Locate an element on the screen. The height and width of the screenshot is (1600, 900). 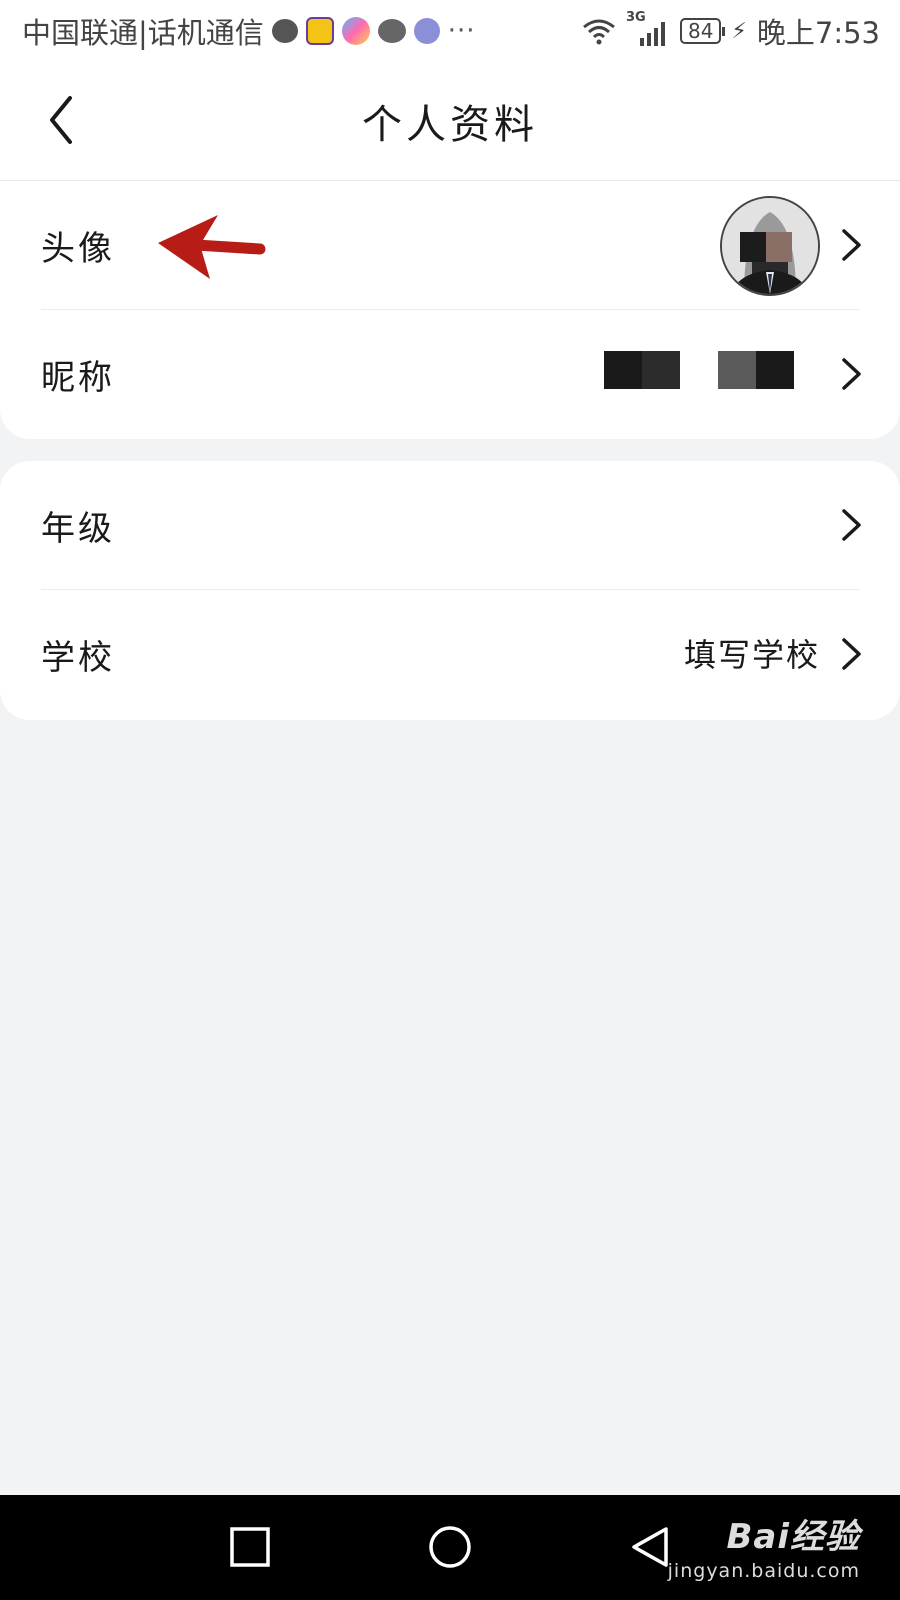
system-nav-bar: Bai经验 jingyan.baidu.com is located at coordinates (450, 1547).